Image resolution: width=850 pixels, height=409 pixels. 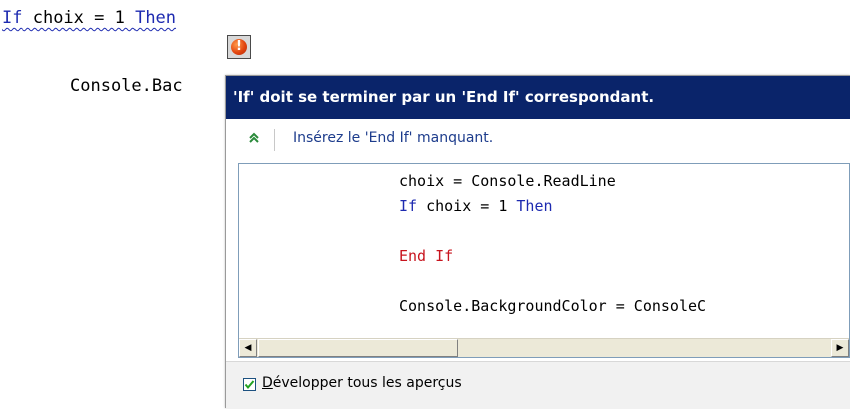 I want to click on expand-all-previews-label: Développer tous les aperçus, so click(x=362, y=383).